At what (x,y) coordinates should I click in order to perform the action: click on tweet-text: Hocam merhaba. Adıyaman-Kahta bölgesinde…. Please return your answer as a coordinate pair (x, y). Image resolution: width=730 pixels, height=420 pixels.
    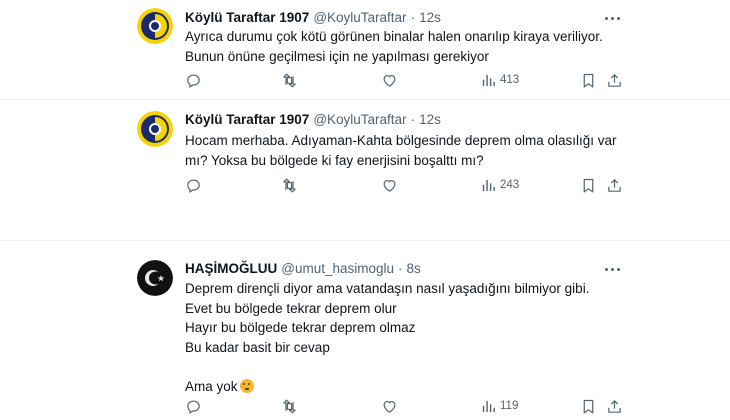
    Looking at the image, I should click on (401, 150).